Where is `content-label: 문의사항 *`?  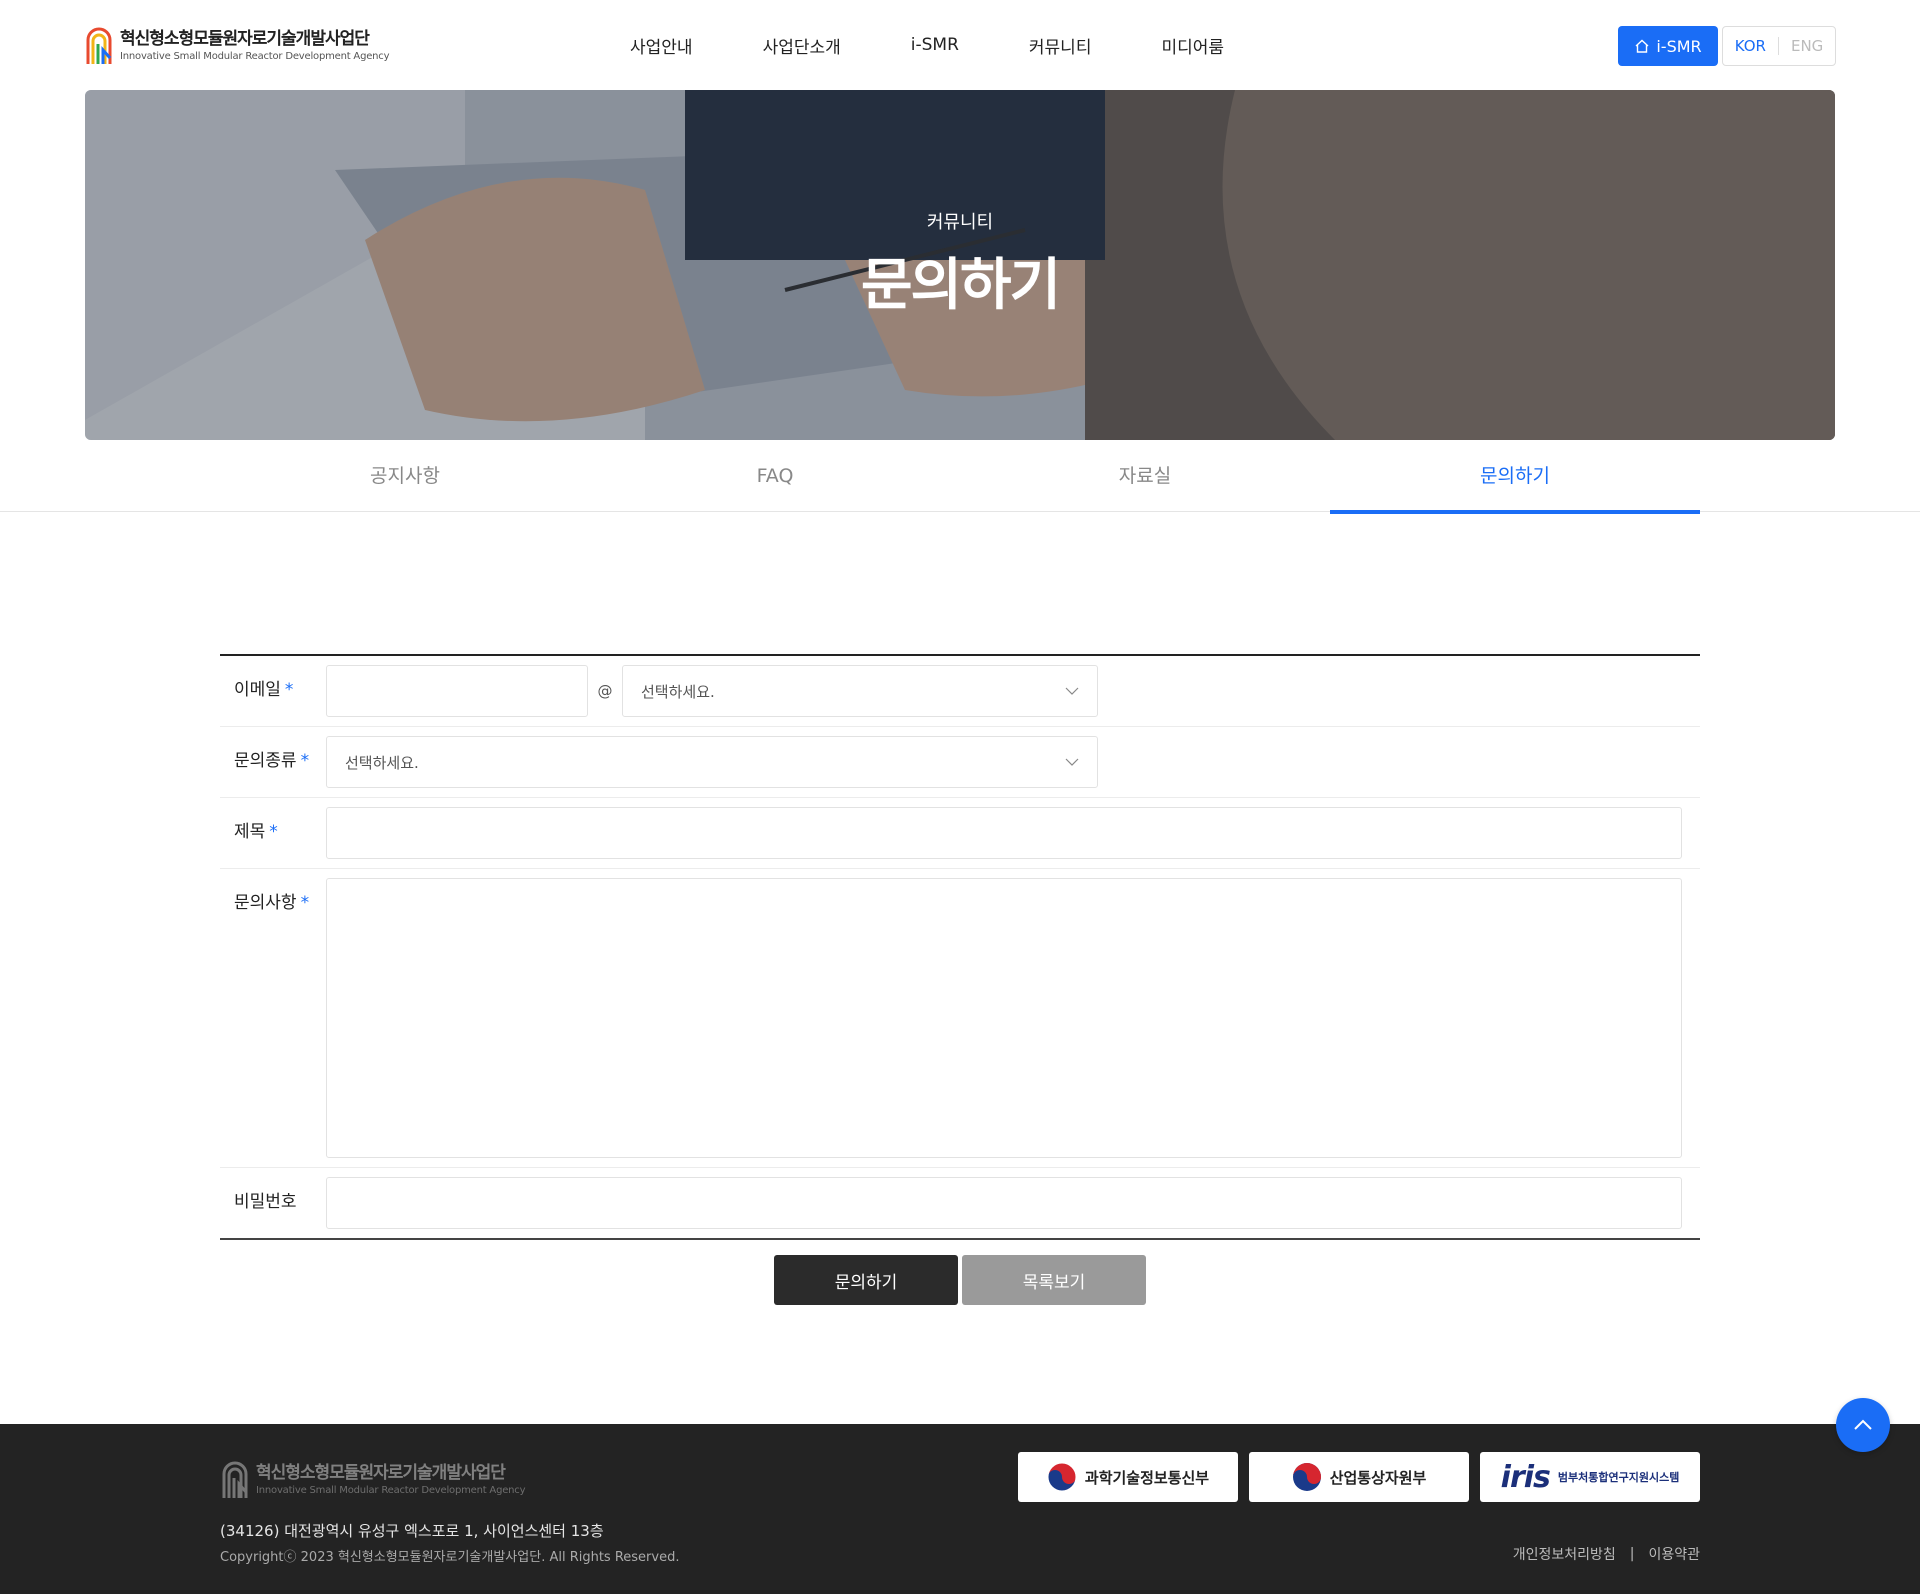 content-label: 문의사항 * is located at coordinates (280, 903).